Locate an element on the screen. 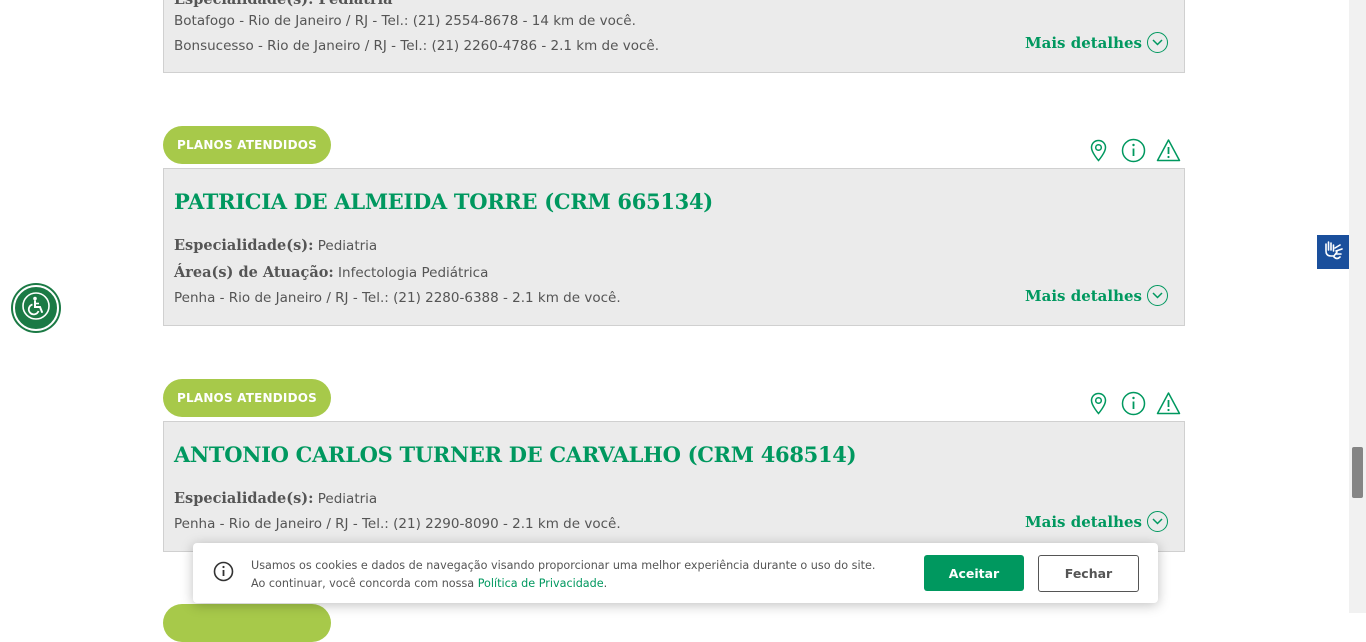  wheelchair-icon is located at coordinates (36, 308).